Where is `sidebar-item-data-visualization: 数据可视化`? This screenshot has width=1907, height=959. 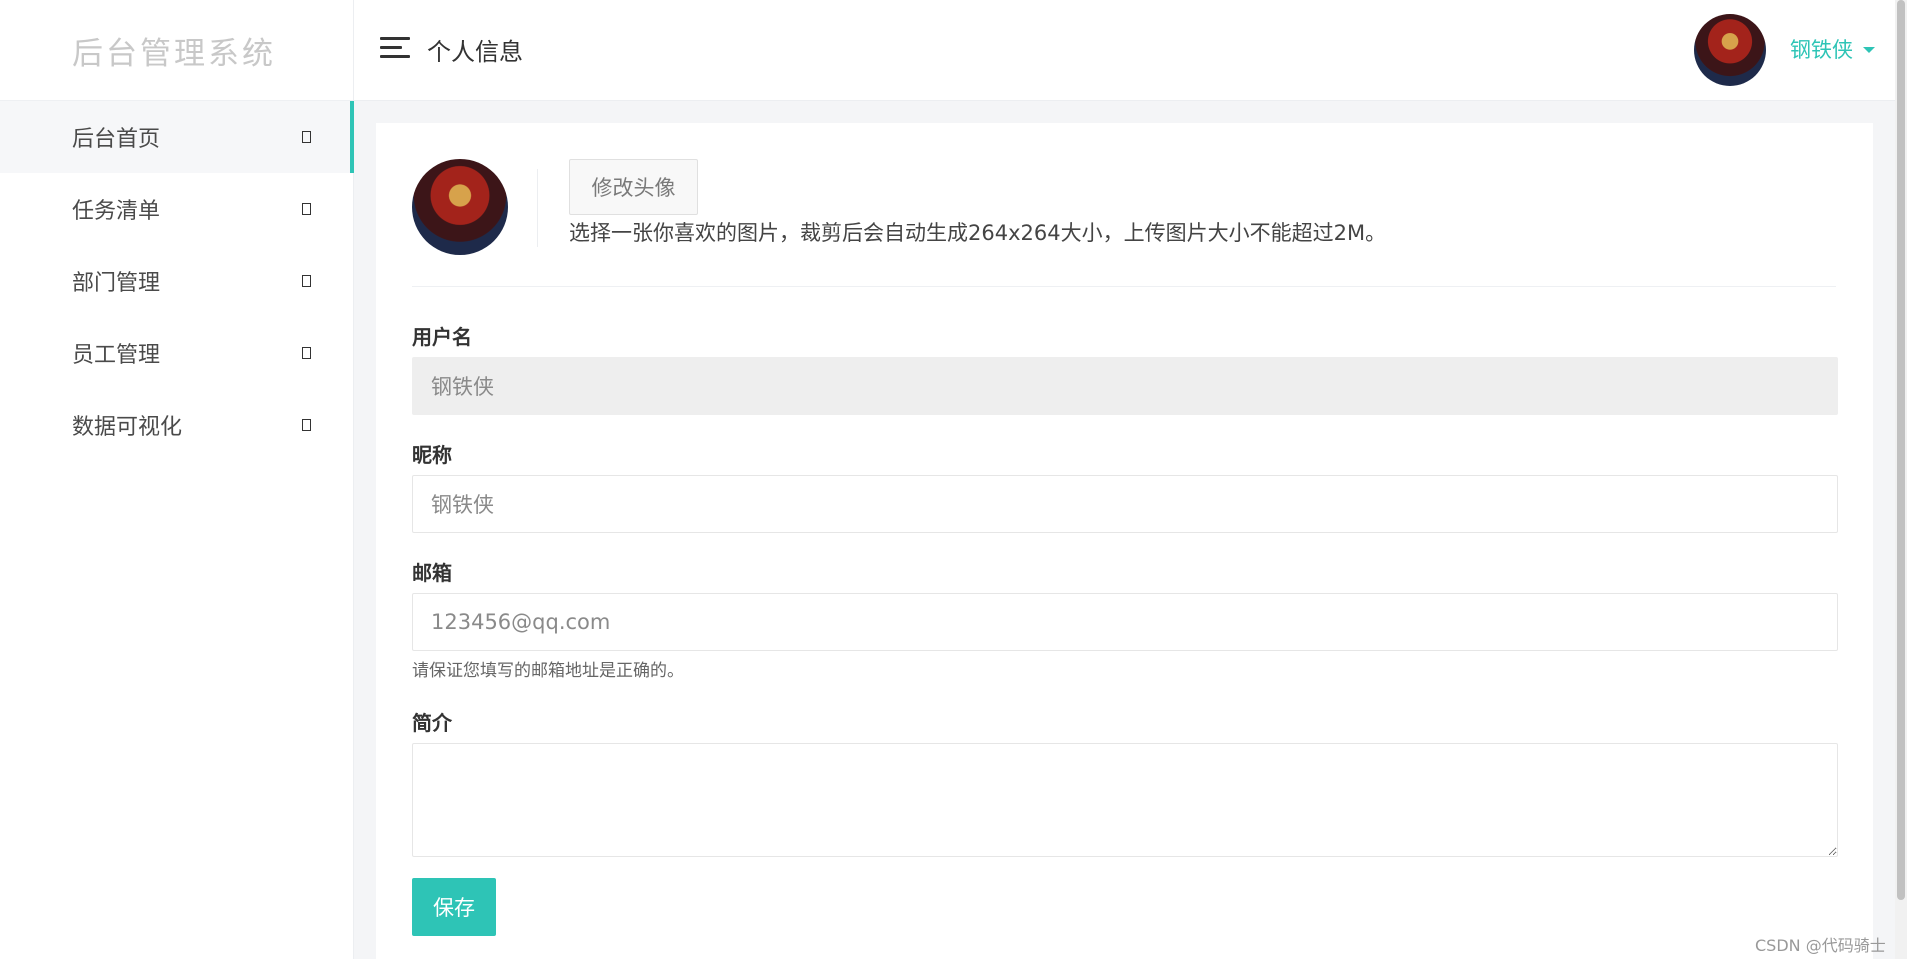
sidebar-item-data-visualization: 数据可视化 is located at coordinates (176, 425).